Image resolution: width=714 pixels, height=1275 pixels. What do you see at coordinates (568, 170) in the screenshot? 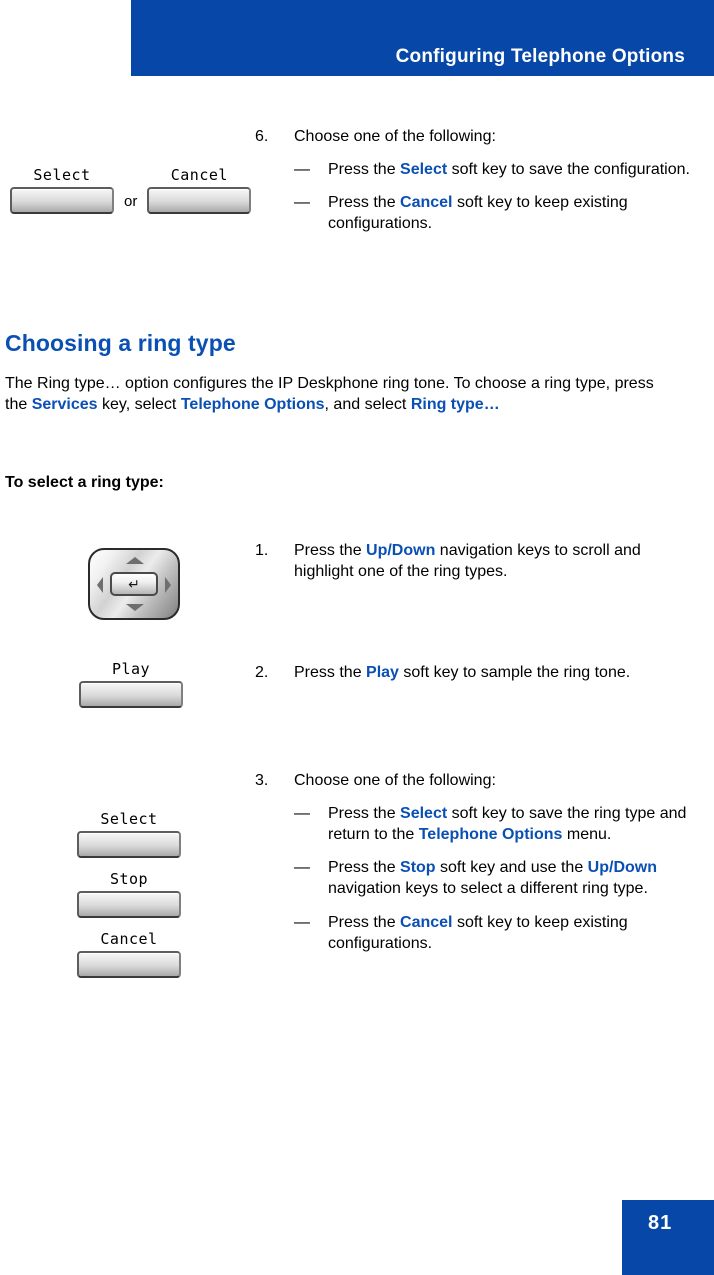
I see `step-6-substep-1-post: soft key to save the configuration.` at bounding box center [568, 170].